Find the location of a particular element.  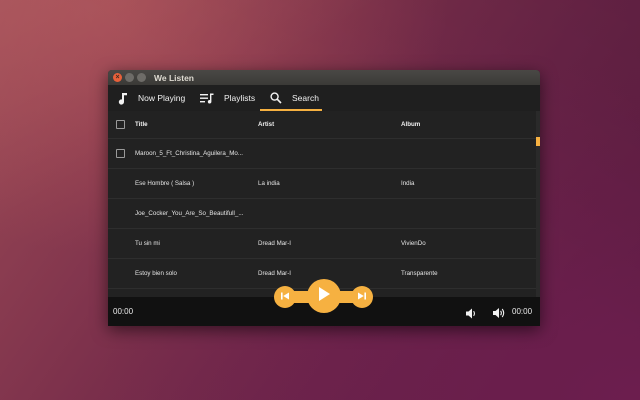

track-album: Transparente is located at coordinates (419, 273).